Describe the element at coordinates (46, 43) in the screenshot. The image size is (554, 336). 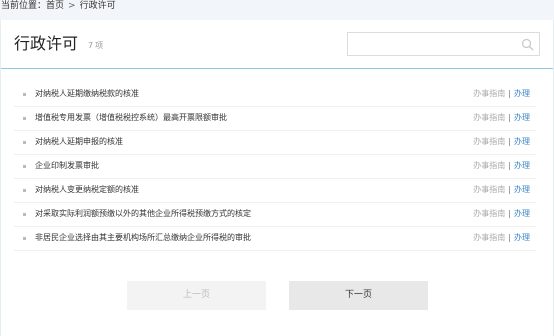
I see `page-title: 行政许可` at that location.